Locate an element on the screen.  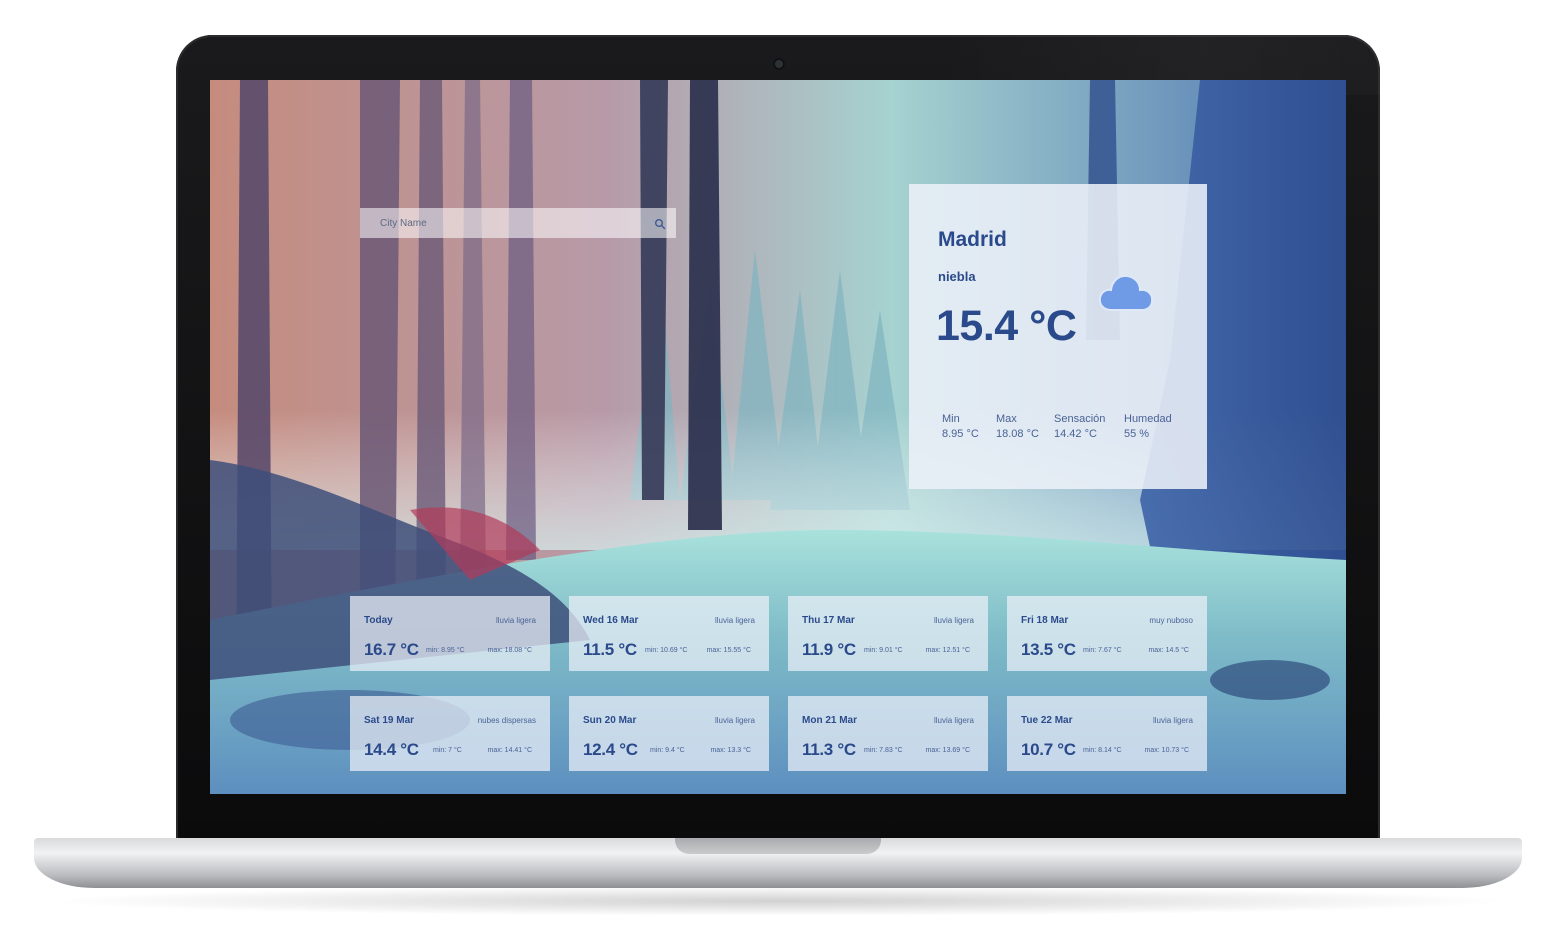
city-search-input is located at coordinates (516, 223).